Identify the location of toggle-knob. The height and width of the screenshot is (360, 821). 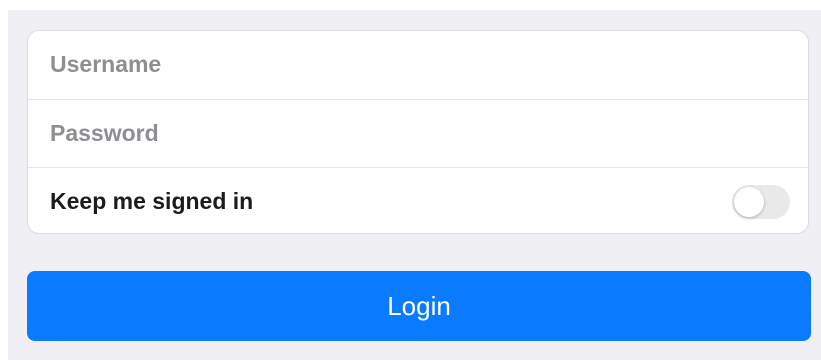
(749, 202).